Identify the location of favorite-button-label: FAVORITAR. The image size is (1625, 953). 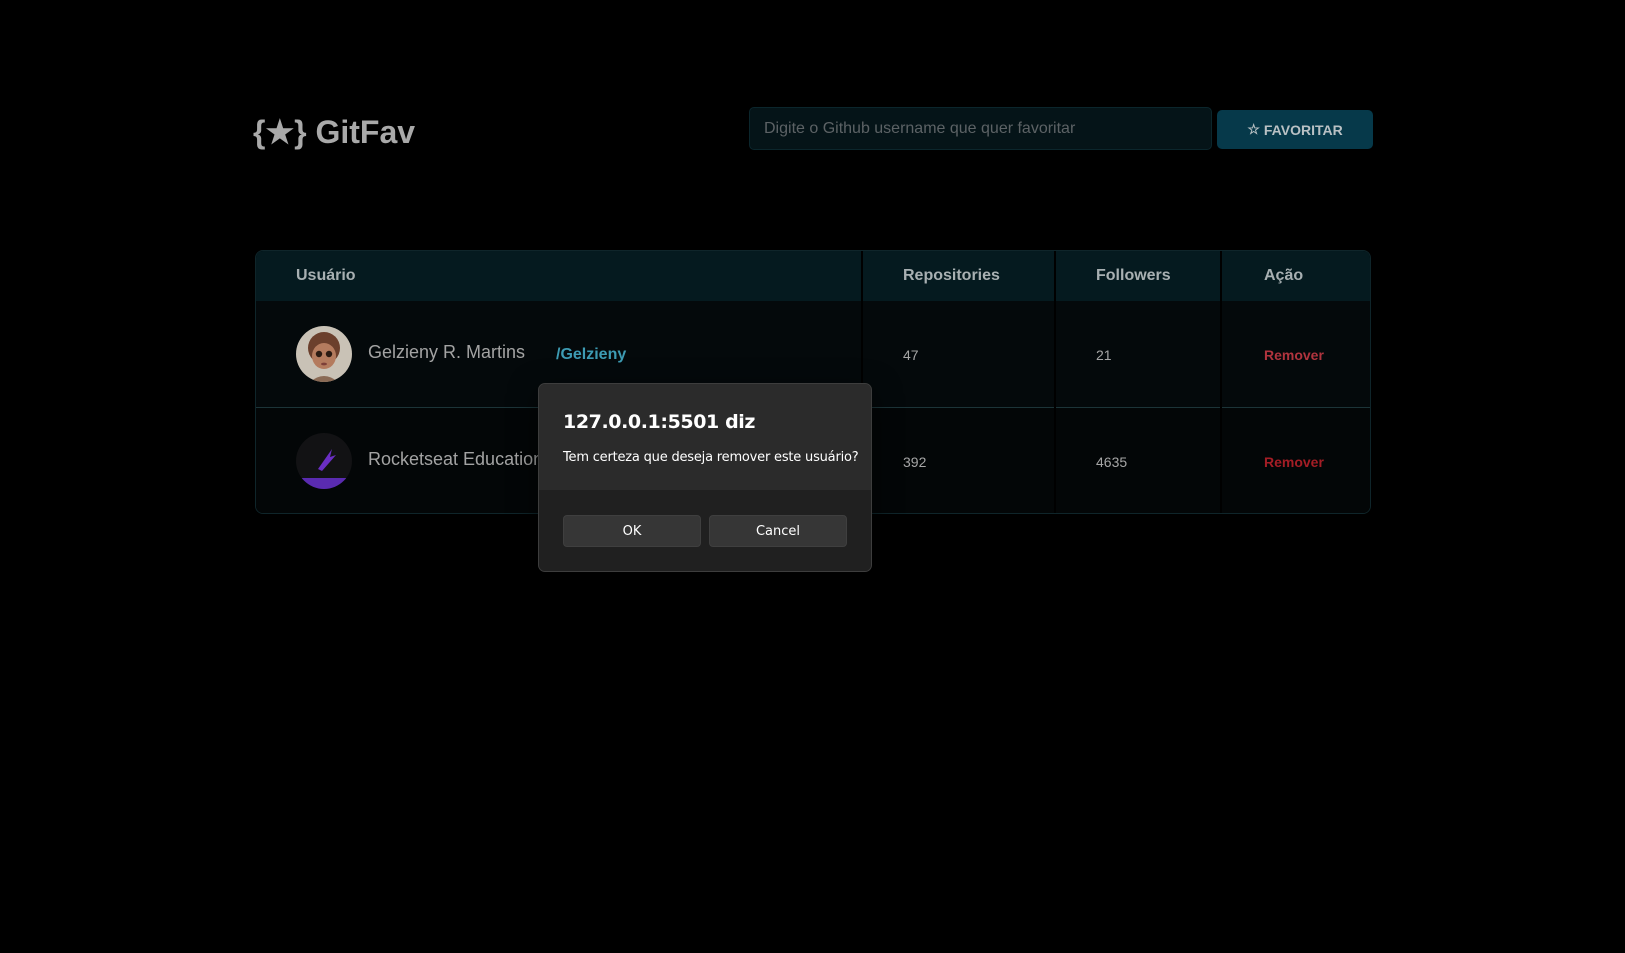
(1303, 129).